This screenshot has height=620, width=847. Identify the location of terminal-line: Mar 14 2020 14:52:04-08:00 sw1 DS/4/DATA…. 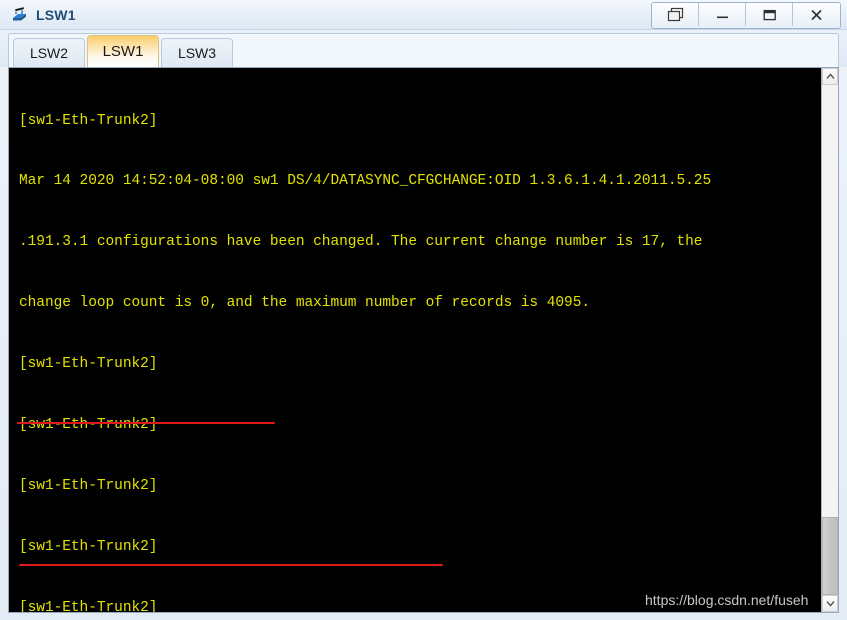
(365, 181).